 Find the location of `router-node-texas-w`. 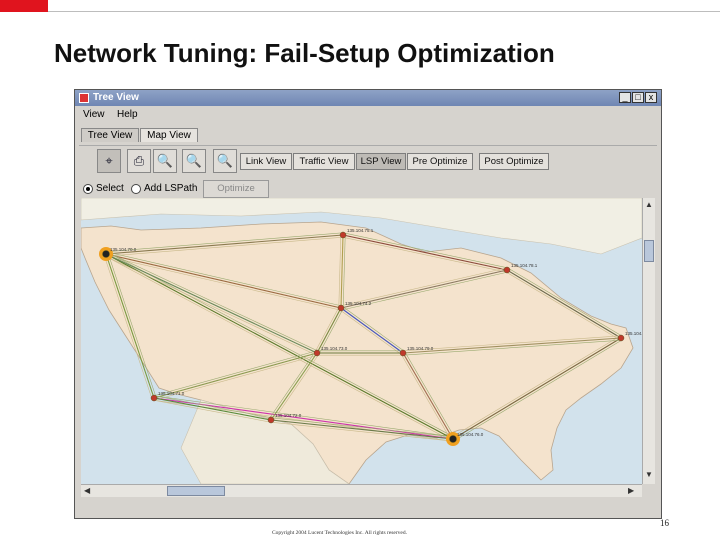

router-node-texas-w is located at coordinates (271, 420).